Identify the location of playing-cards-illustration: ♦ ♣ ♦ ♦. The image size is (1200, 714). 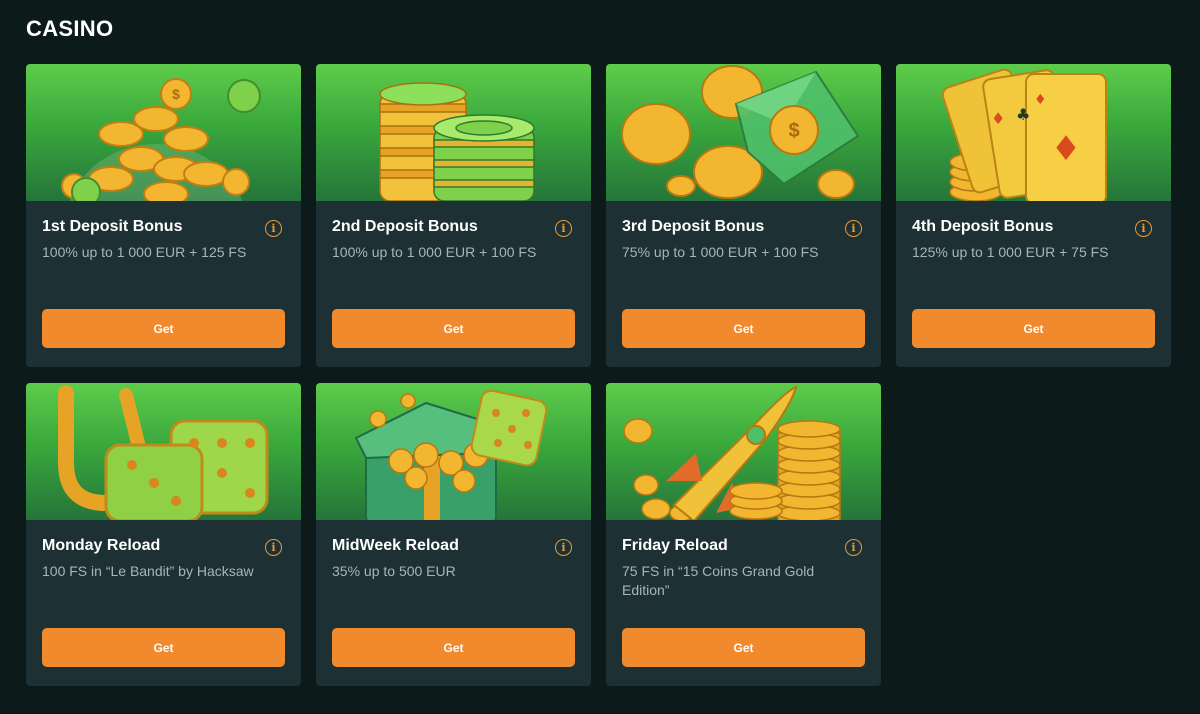
(1033, 132).